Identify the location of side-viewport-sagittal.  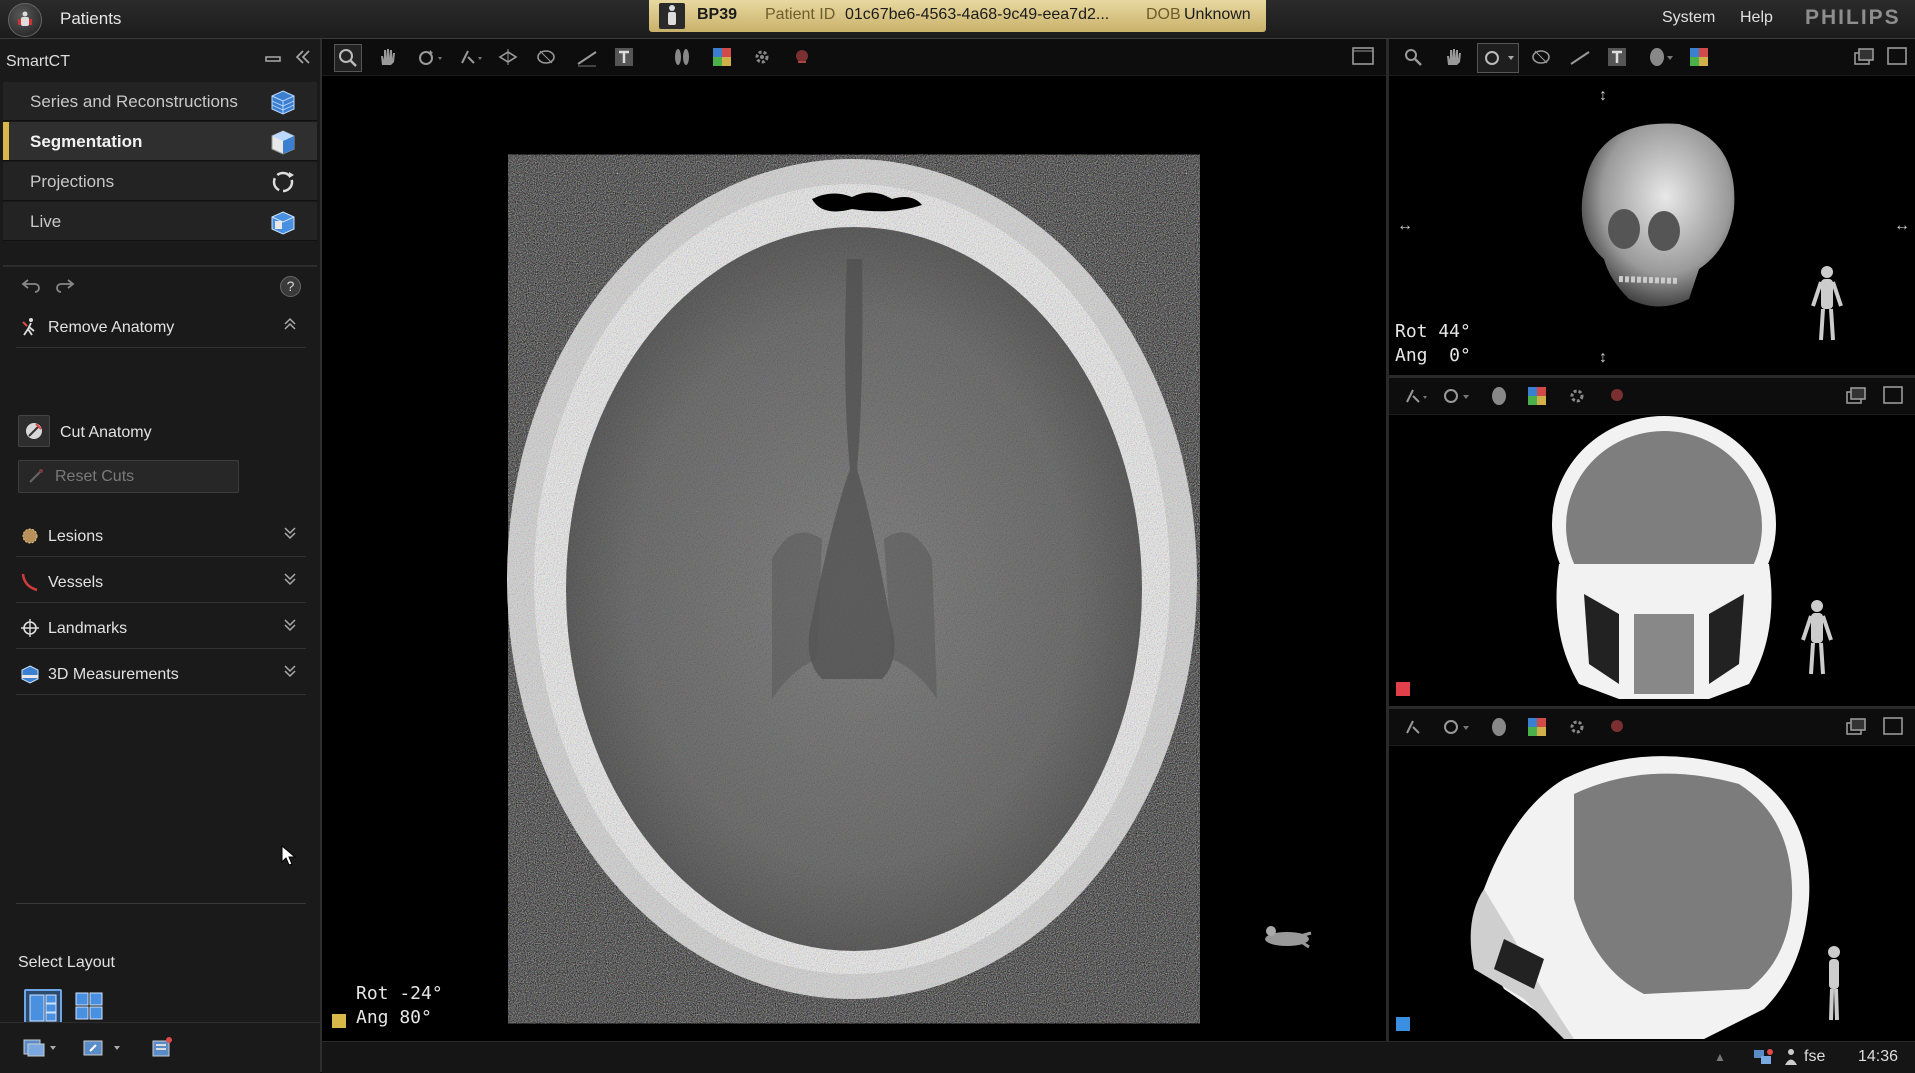
(1652, 875).